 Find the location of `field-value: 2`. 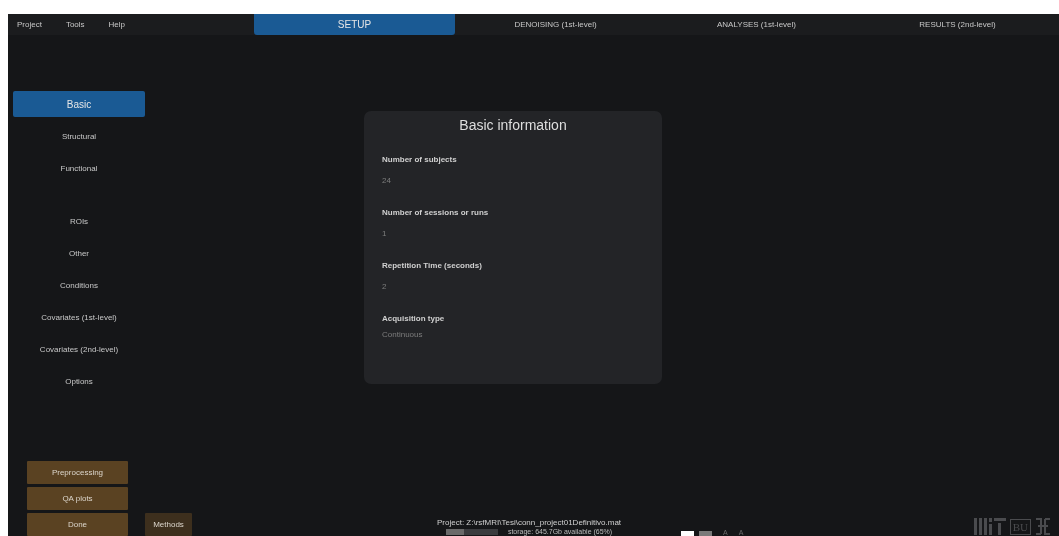

field-value: 2 is located at coordinates (384, 286).